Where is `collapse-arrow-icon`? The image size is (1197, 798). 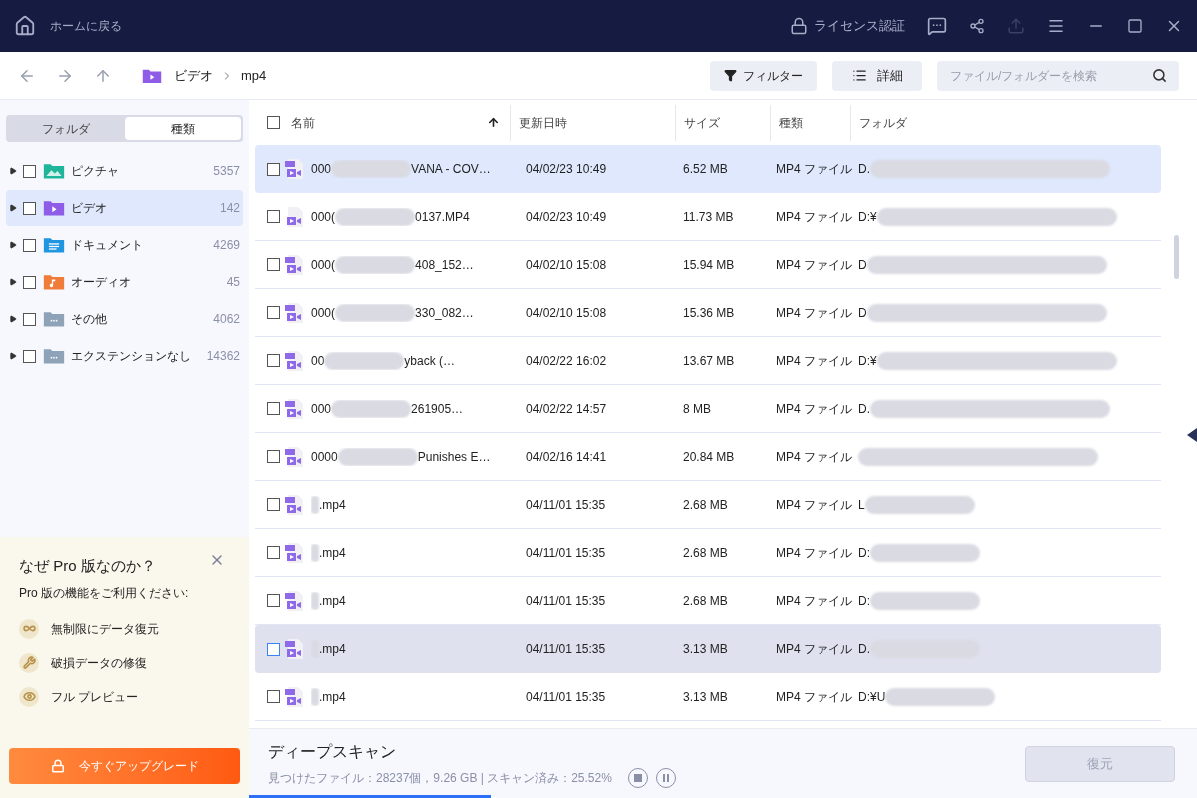 collapse-arrow-icon is located at coordinates (1192, 435).